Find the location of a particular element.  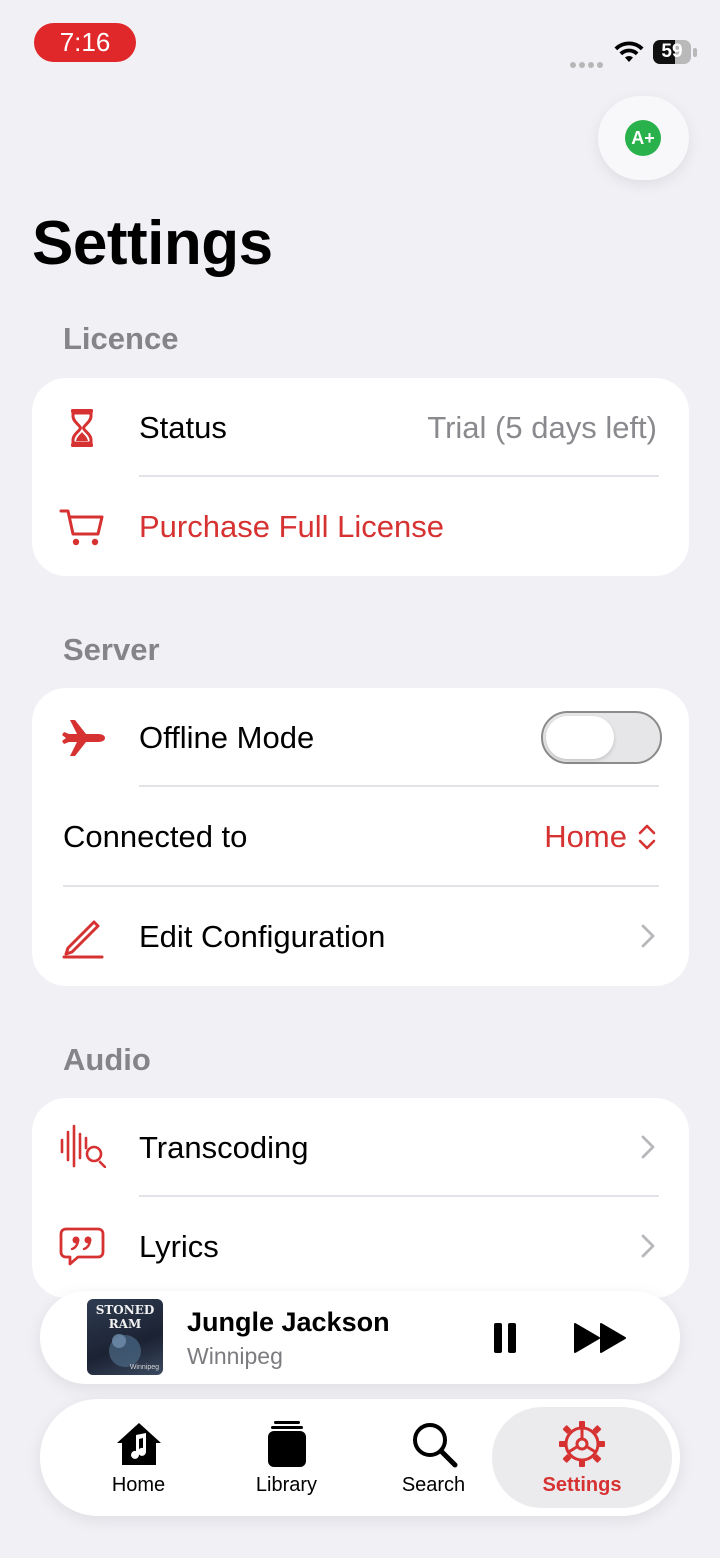

toggle-knob is located at coordinates (580, 737).